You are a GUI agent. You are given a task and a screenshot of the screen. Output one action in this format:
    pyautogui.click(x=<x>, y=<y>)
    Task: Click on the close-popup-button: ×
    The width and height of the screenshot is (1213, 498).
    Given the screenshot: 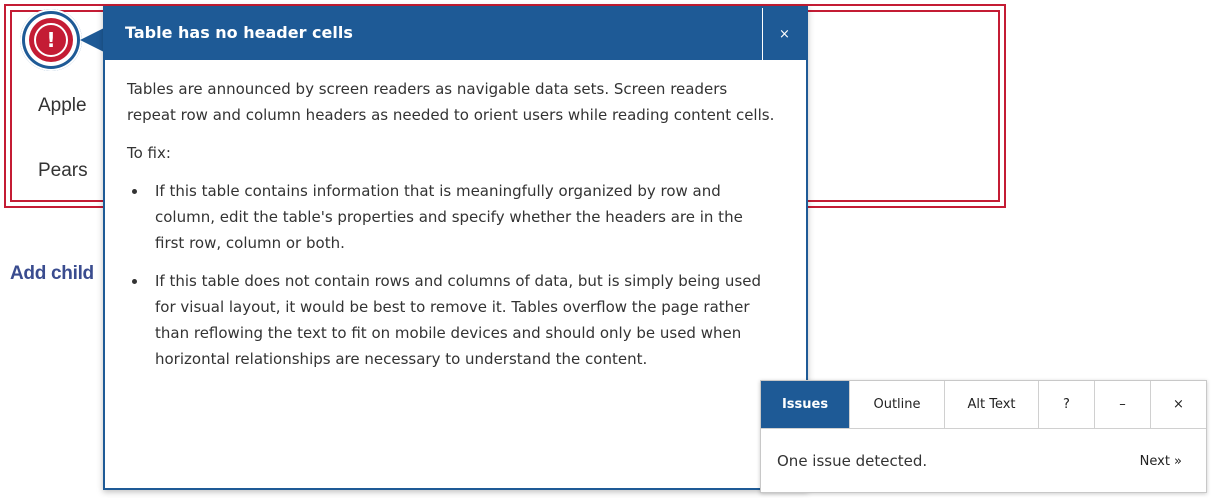 What is the action you would take?
    pyautogui.click(x=784, y=34)
    